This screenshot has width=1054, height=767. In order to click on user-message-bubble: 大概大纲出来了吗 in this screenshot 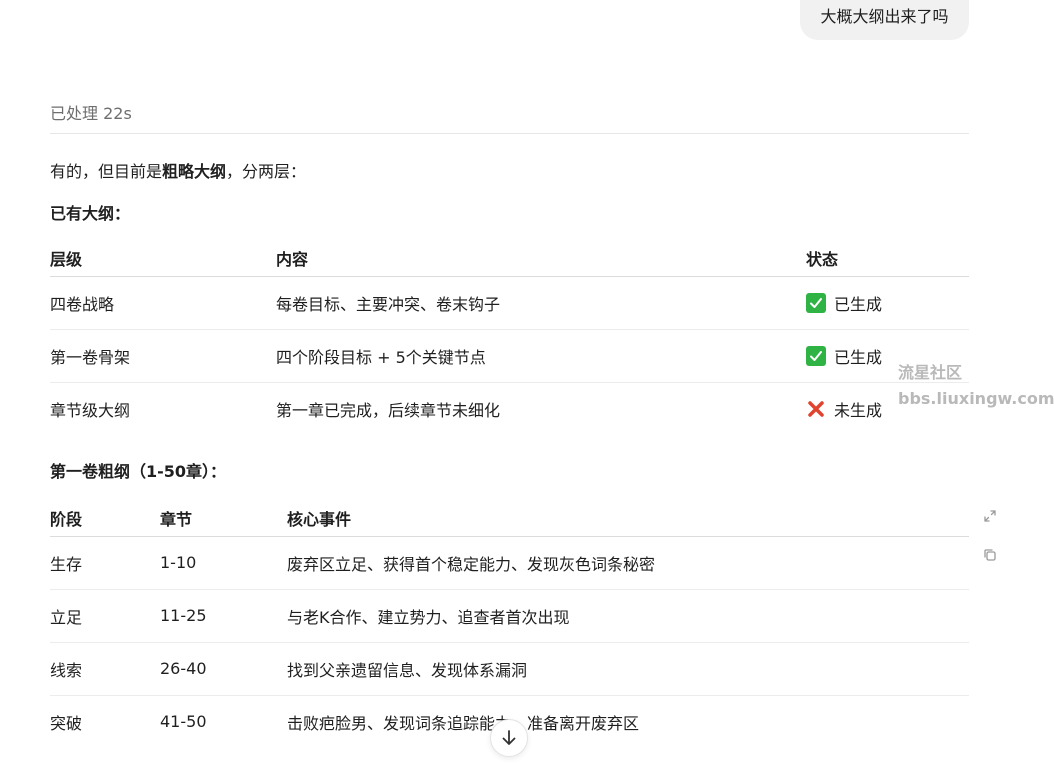, I will do `click(884, 20)`.